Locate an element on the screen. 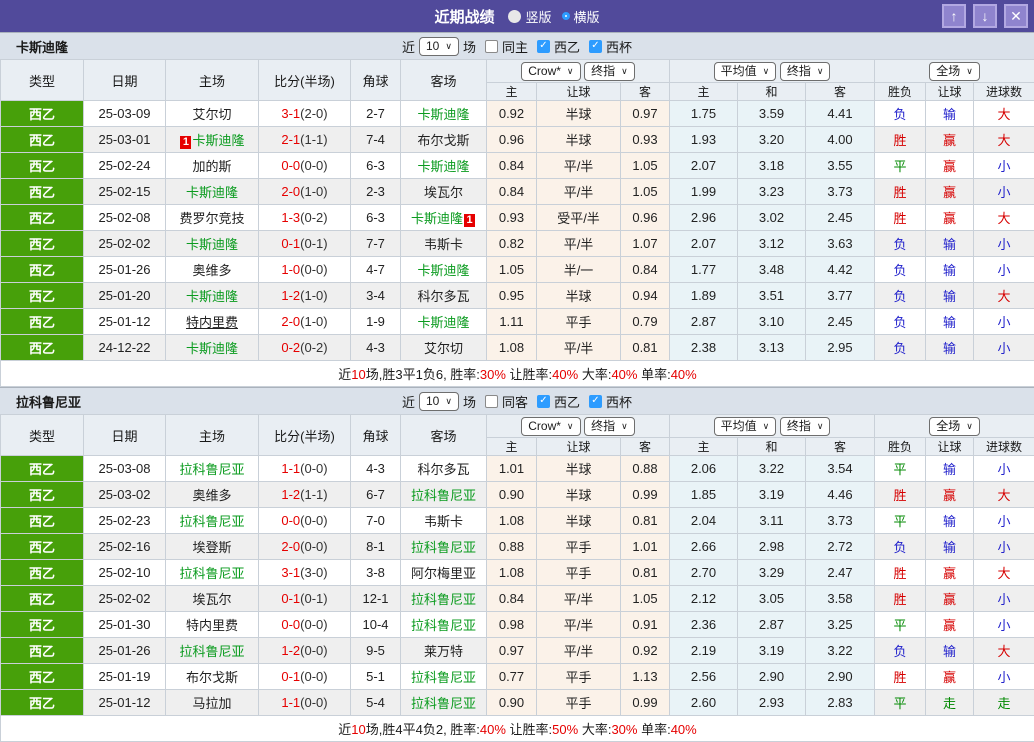 This screenshot has height=742, width=1034. odds-home-cell: 0.82 is located at coordinates (512, 244).